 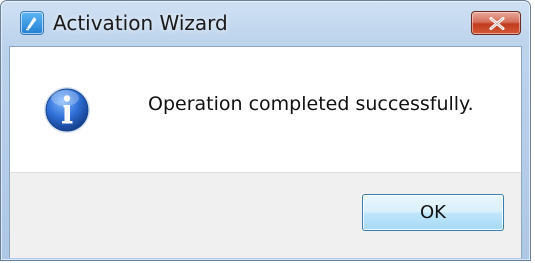 What do you see at coordinates (32, 23) in the screenshot?
I see `wizard-app-icon` at bounding box center [32, 23].